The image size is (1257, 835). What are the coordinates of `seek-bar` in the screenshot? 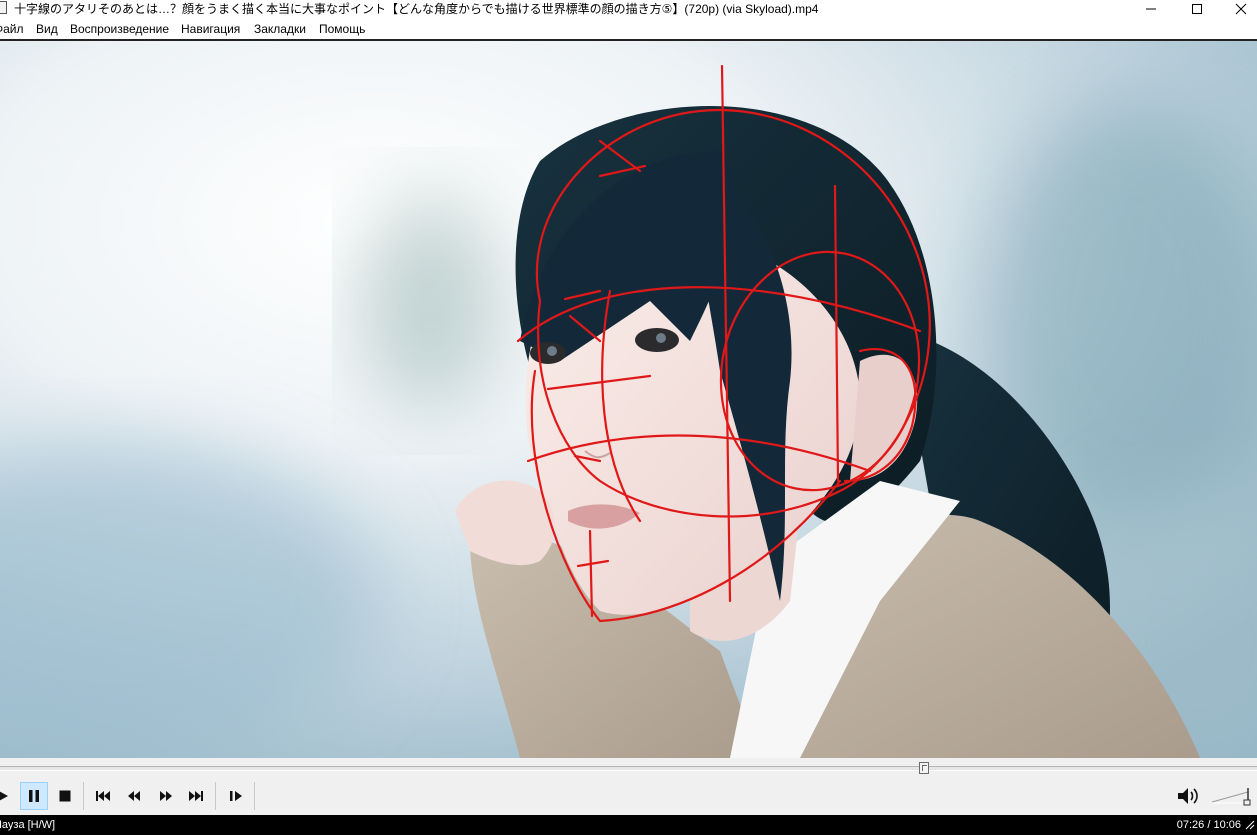 It's located at (628, 768).